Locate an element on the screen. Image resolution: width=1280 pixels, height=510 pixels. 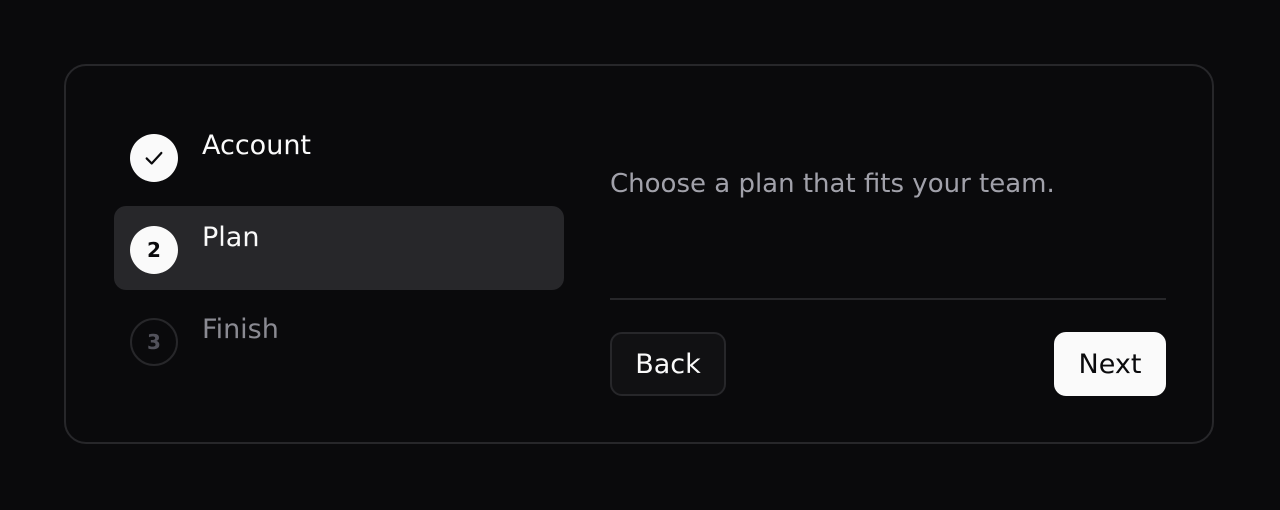
check-icon is located at coordinates (154, 158).